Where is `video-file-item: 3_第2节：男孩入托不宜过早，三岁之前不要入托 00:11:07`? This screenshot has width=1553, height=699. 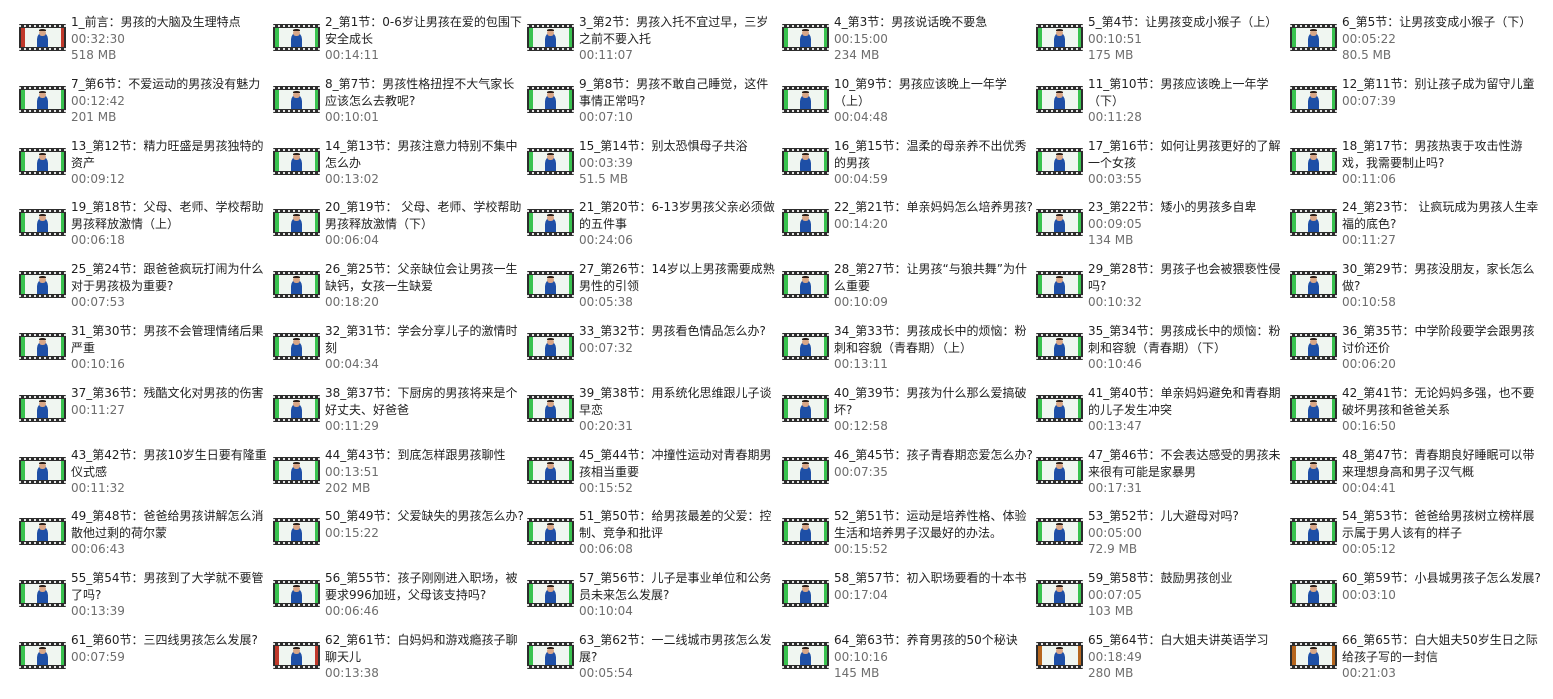
video-file-item: 3_第2节：男孩入托不宜过早，三岁之前不要入托 00:11:07 is located at coordinates (654, 45).